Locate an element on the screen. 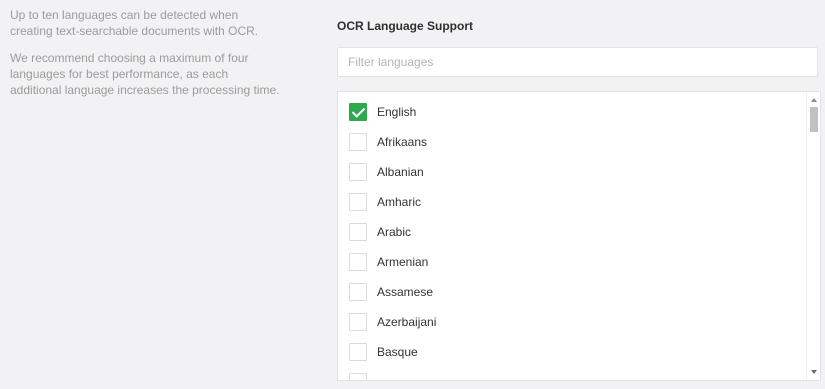 The image size is (825, 389). language-item-albanian: Albanian is located at coordinates (386, 172).